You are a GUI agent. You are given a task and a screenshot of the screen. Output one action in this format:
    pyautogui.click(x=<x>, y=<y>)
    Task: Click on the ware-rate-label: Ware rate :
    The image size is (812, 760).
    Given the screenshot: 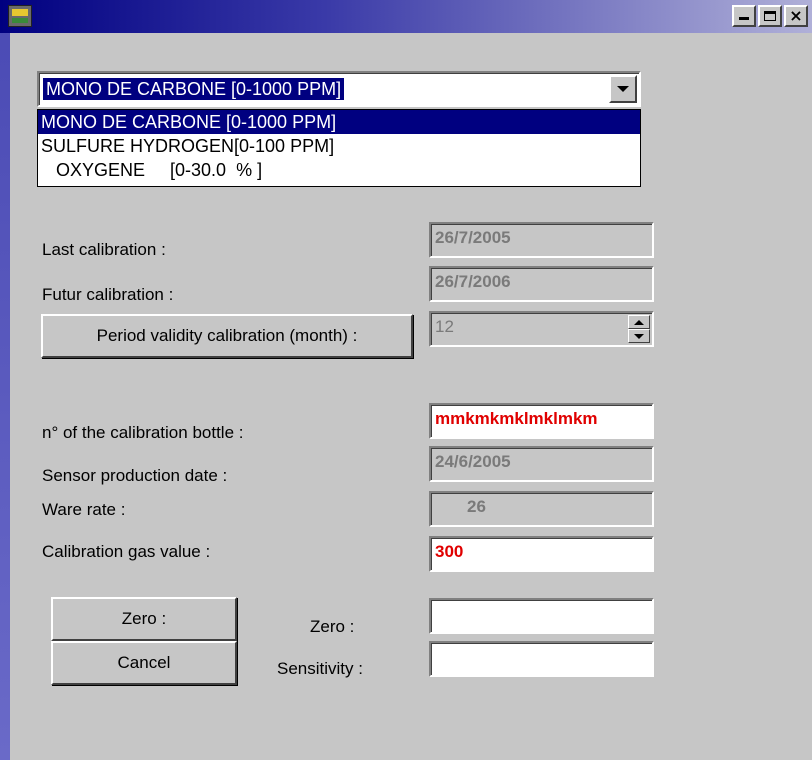 What is the action you would take?
    pyautogui.click(x=84, y=509)
    